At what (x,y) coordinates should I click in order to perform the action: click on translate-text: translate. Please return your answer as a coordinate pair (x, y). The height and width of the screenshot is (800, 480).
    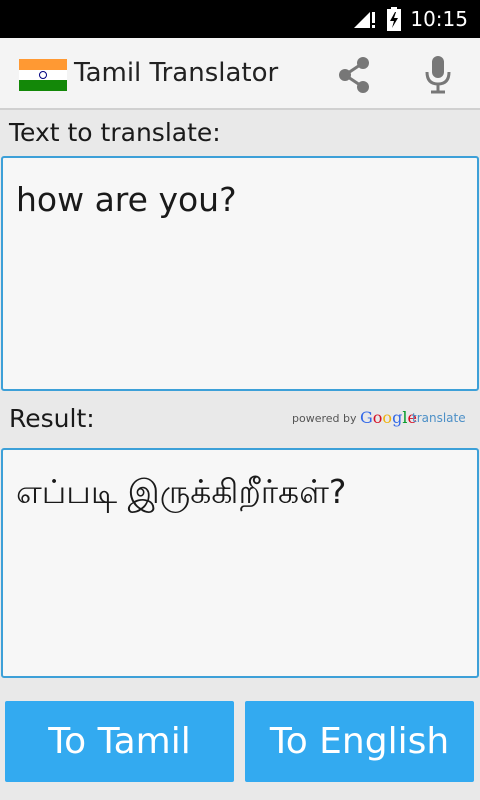
    Looking at the image, I should click on (439, 418).